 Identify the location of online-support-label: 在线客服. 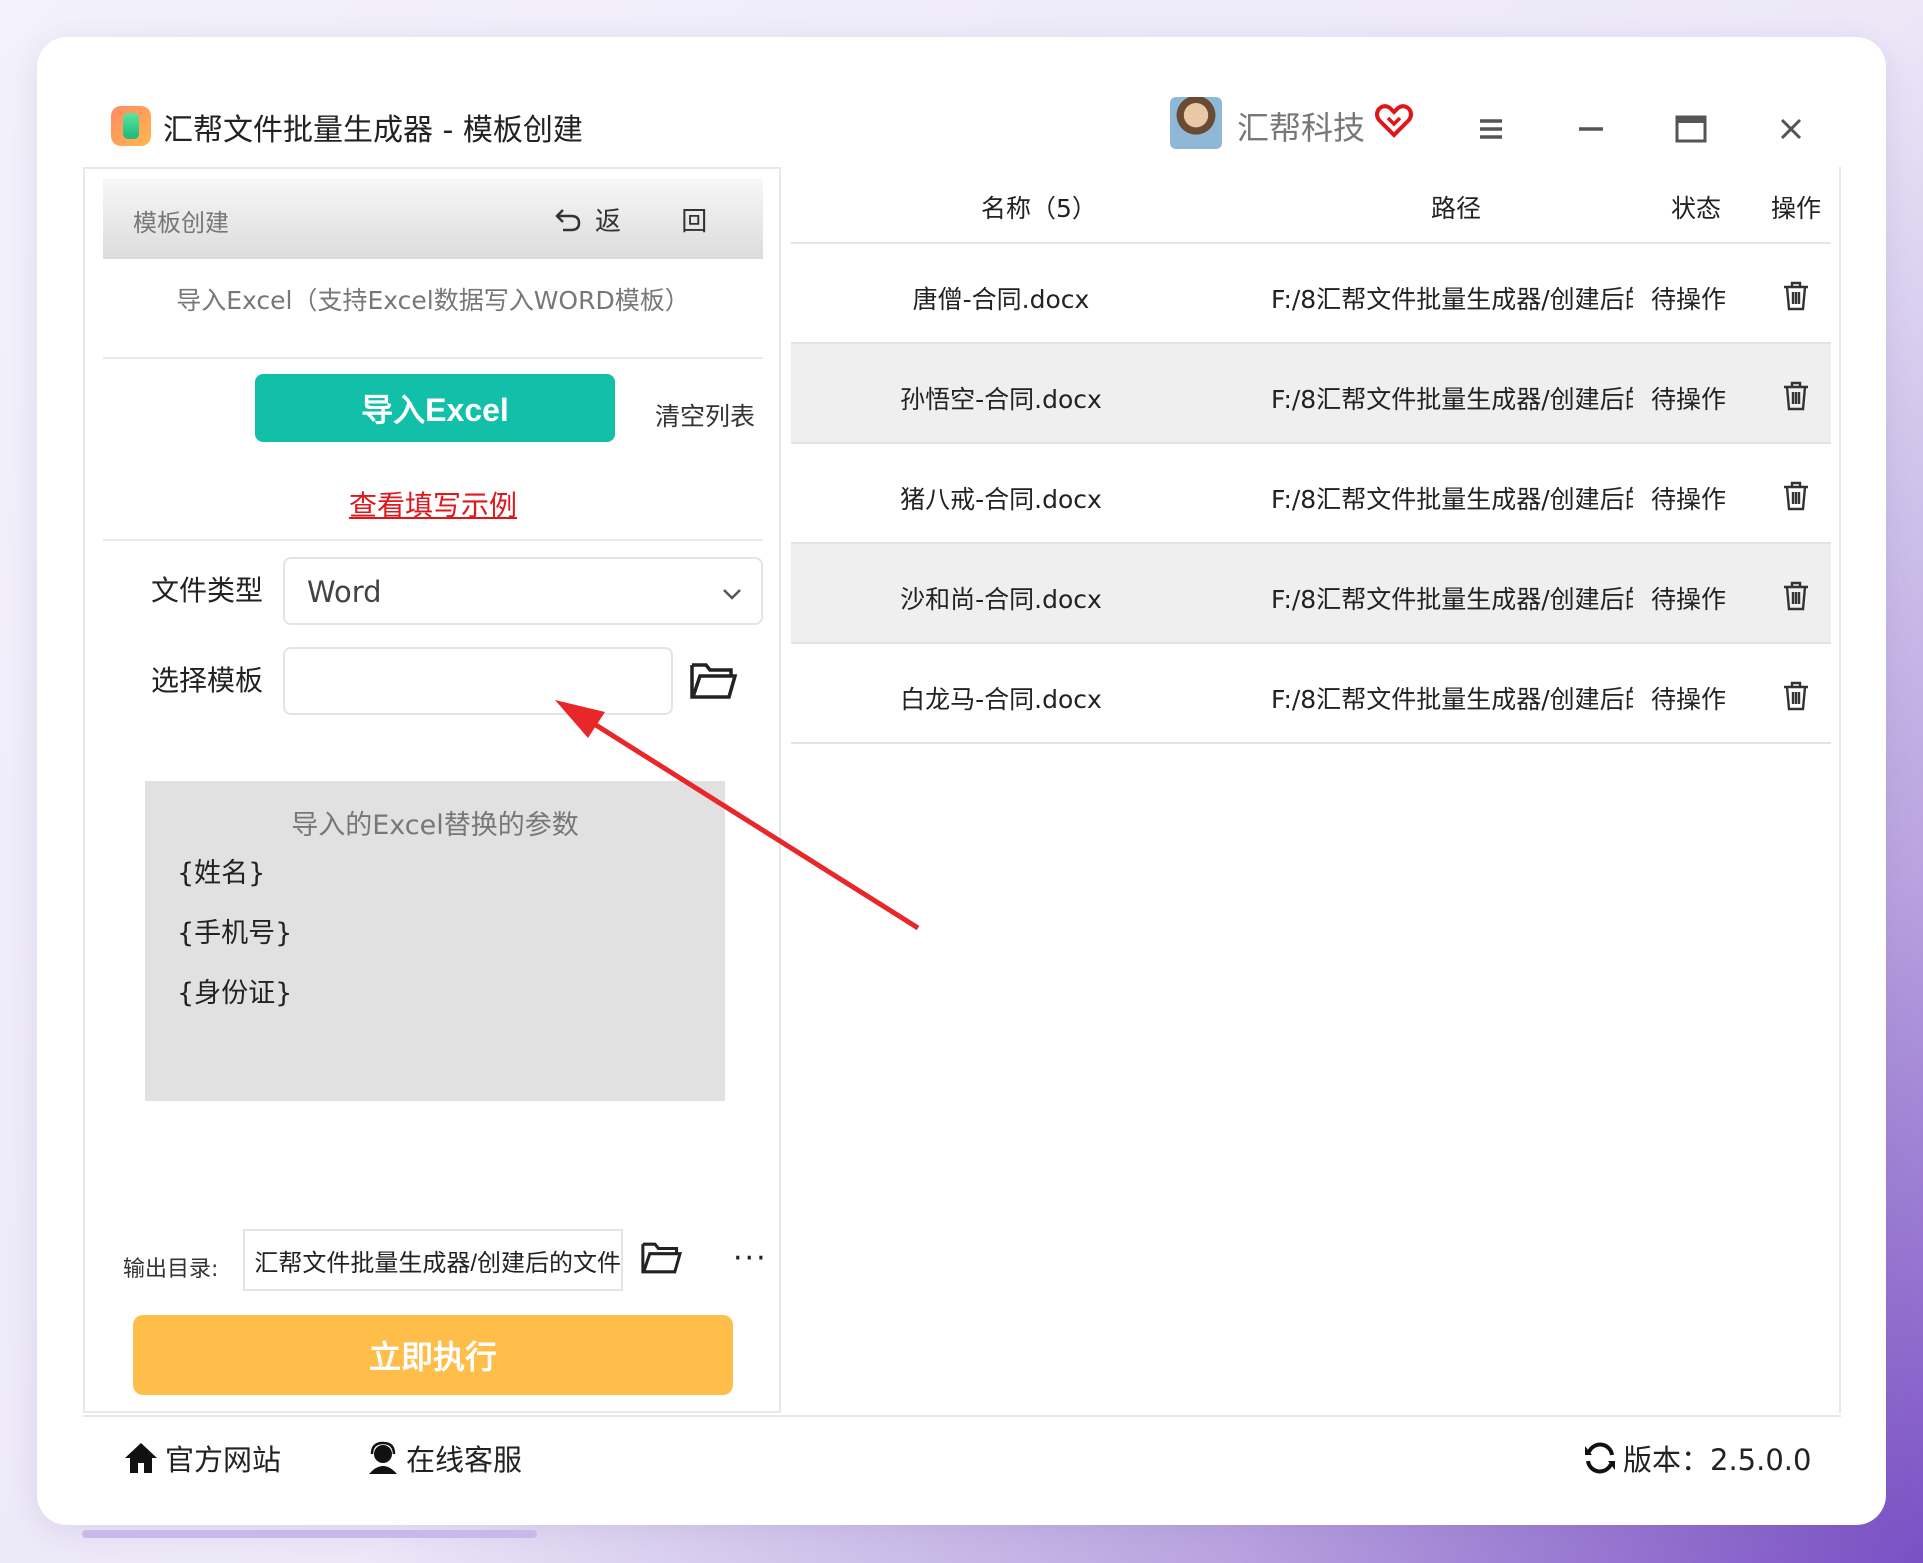
(464, 1460).